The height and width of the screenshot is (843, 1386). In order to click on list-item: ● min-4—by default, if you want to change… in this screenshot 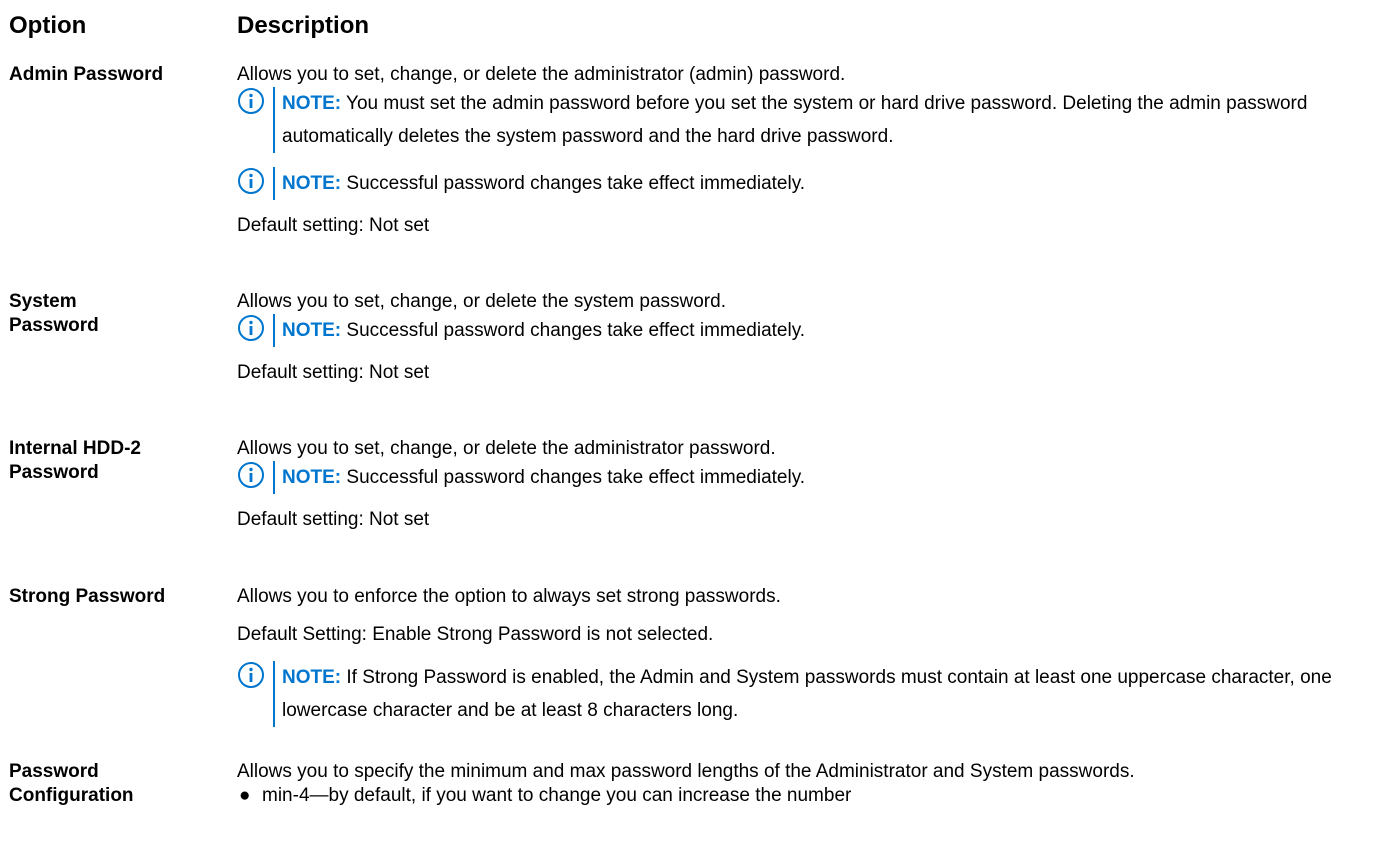, I will do `click(737, 796)`.